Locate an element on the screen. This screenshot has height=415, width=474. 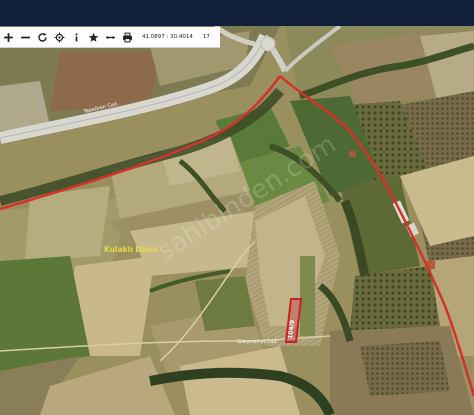
favorite-button is located at coordinates (93, 37).